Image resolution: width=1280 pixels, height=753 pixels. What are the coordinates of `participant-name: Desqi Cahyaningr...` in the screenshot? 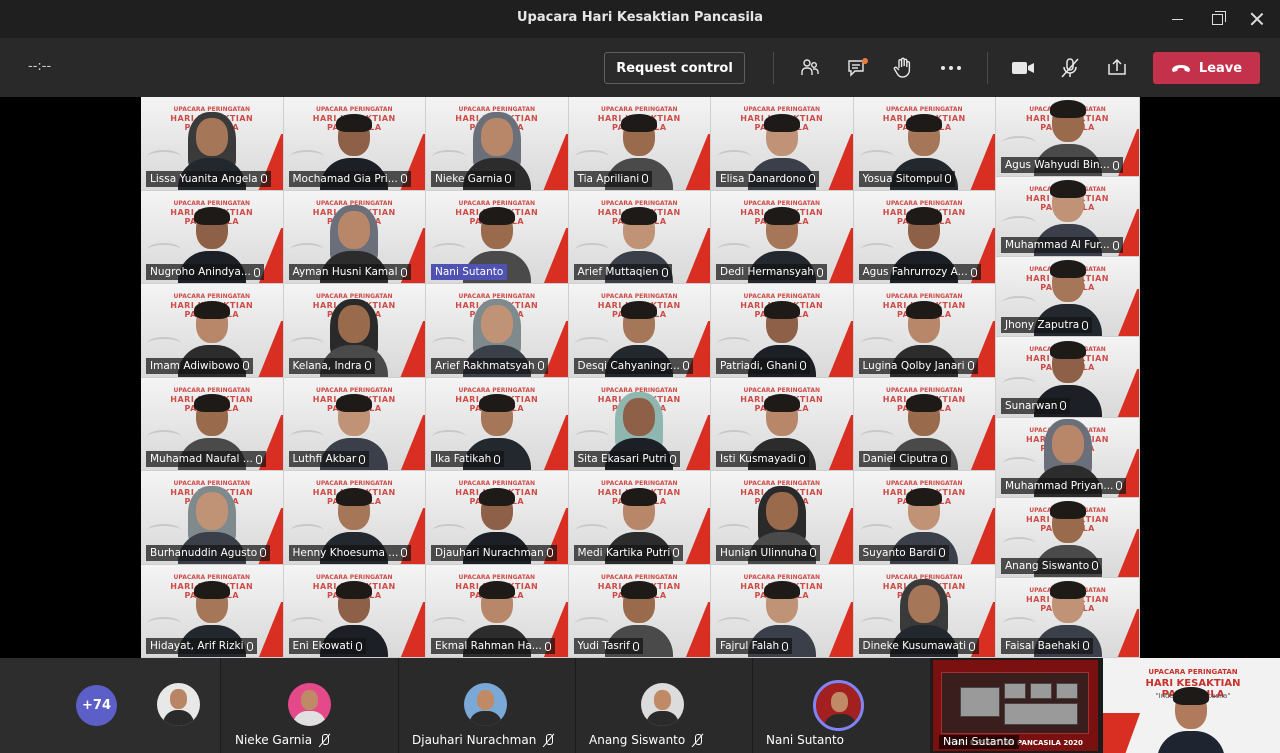 It's located at (628, 365).